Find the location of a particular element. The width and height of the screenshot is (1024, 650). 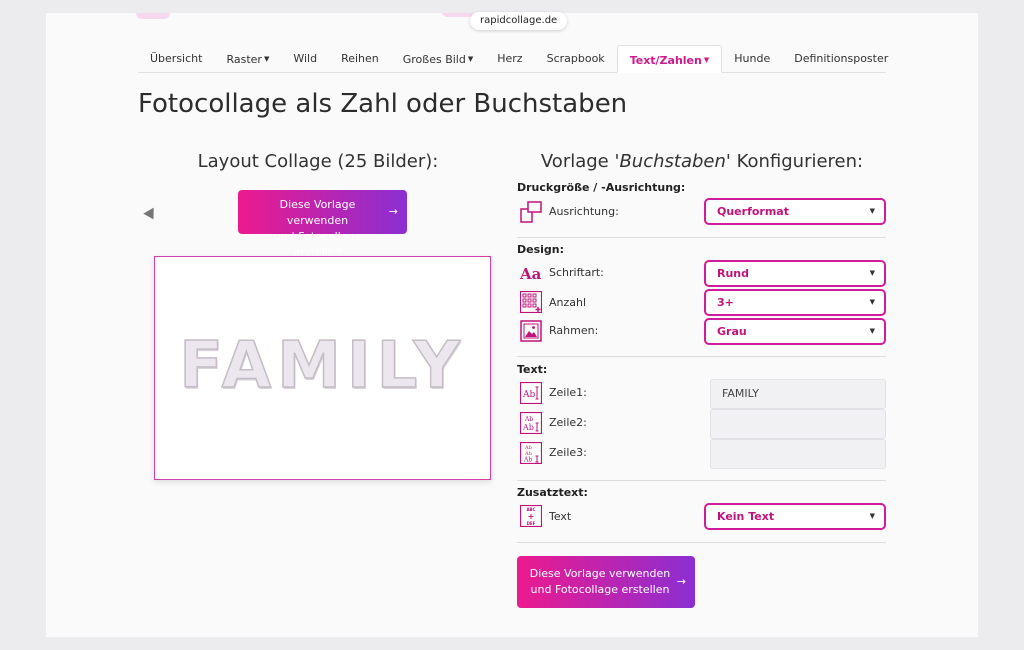

font-icon: Aa is located at coordinates (531, 274).